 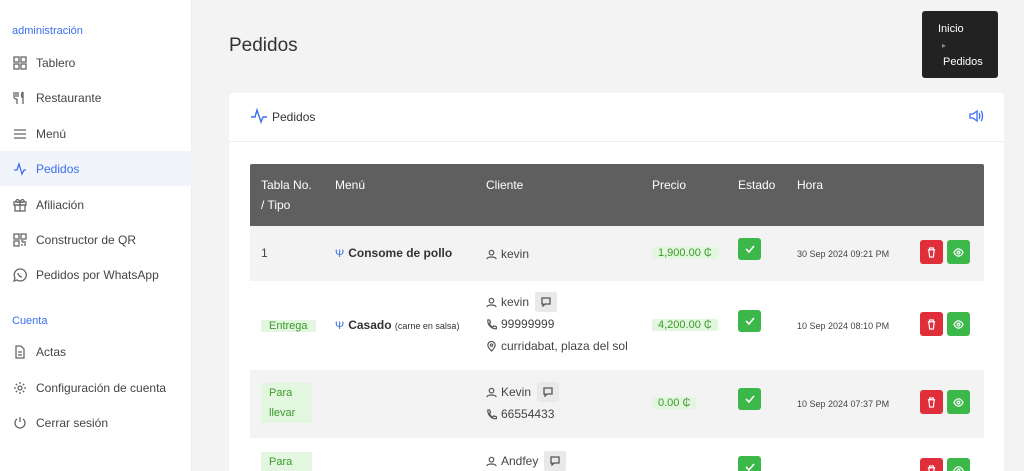 I want to click on document-icon, so click(x=20, y=352).